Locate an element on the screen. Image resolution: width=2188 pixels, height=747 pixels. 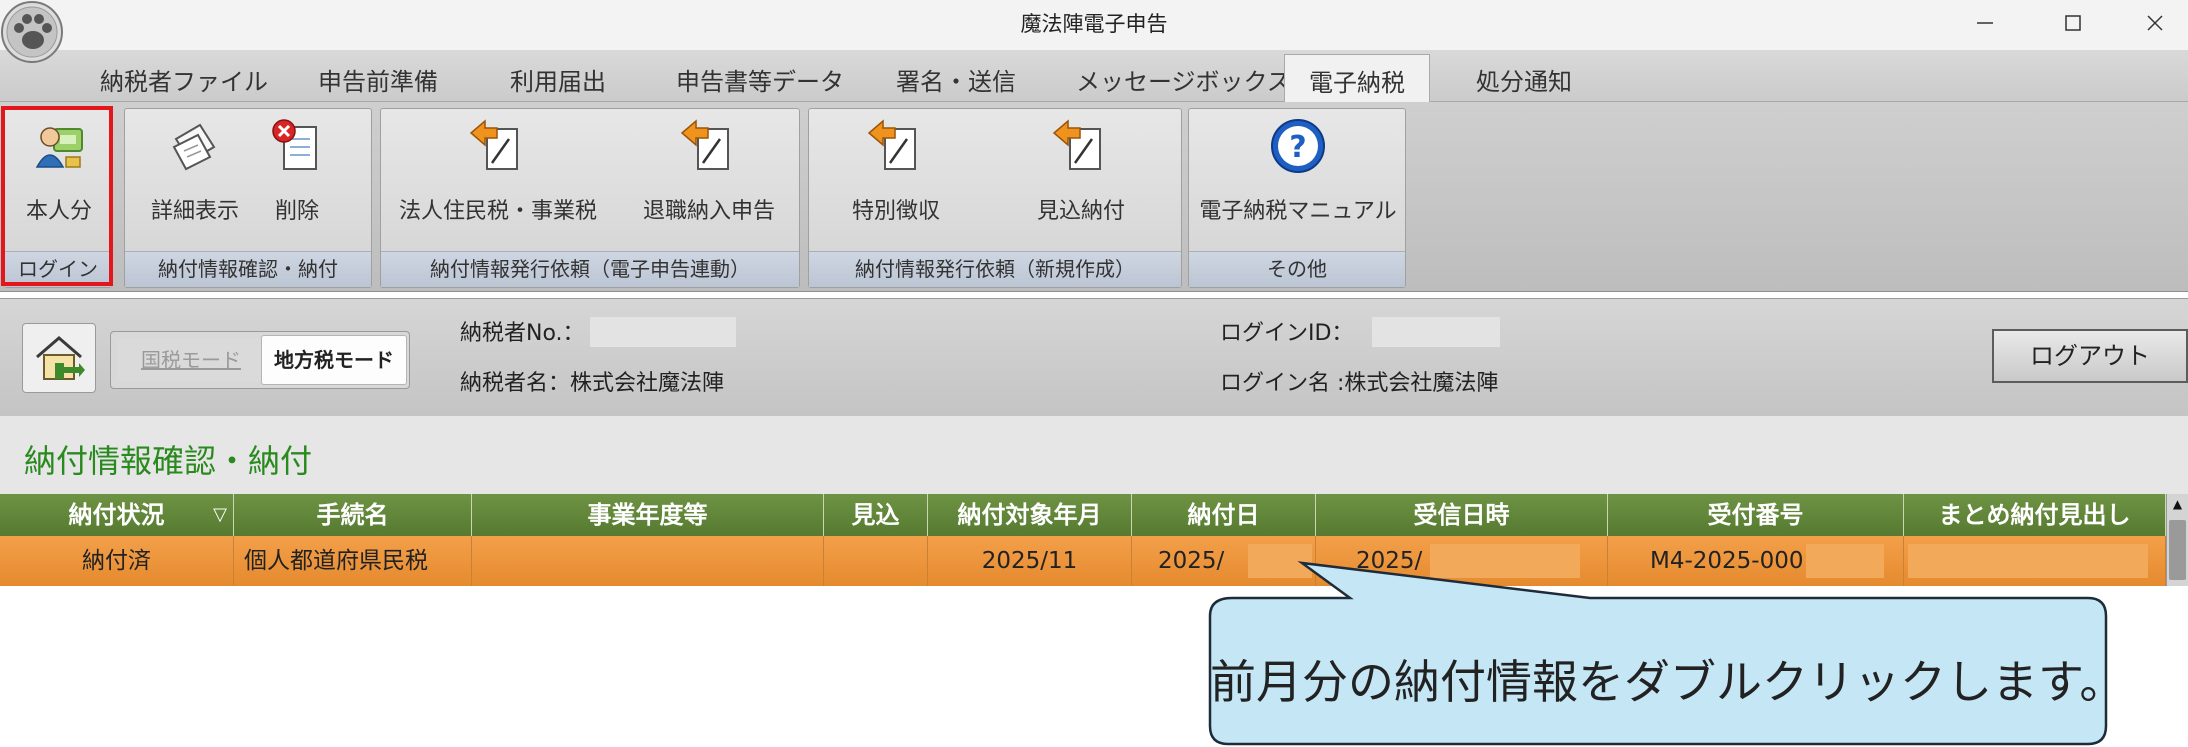
received-datetime-redacted is located at coordinates (1505, 561).